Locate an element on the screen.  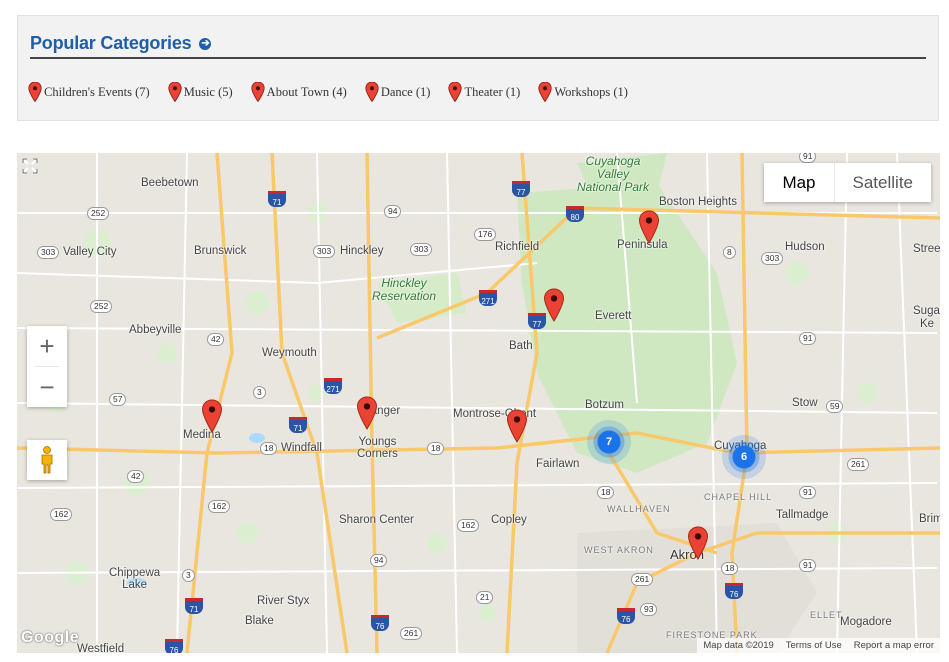
place-stow: Stow is located at coordinates (805, 403).